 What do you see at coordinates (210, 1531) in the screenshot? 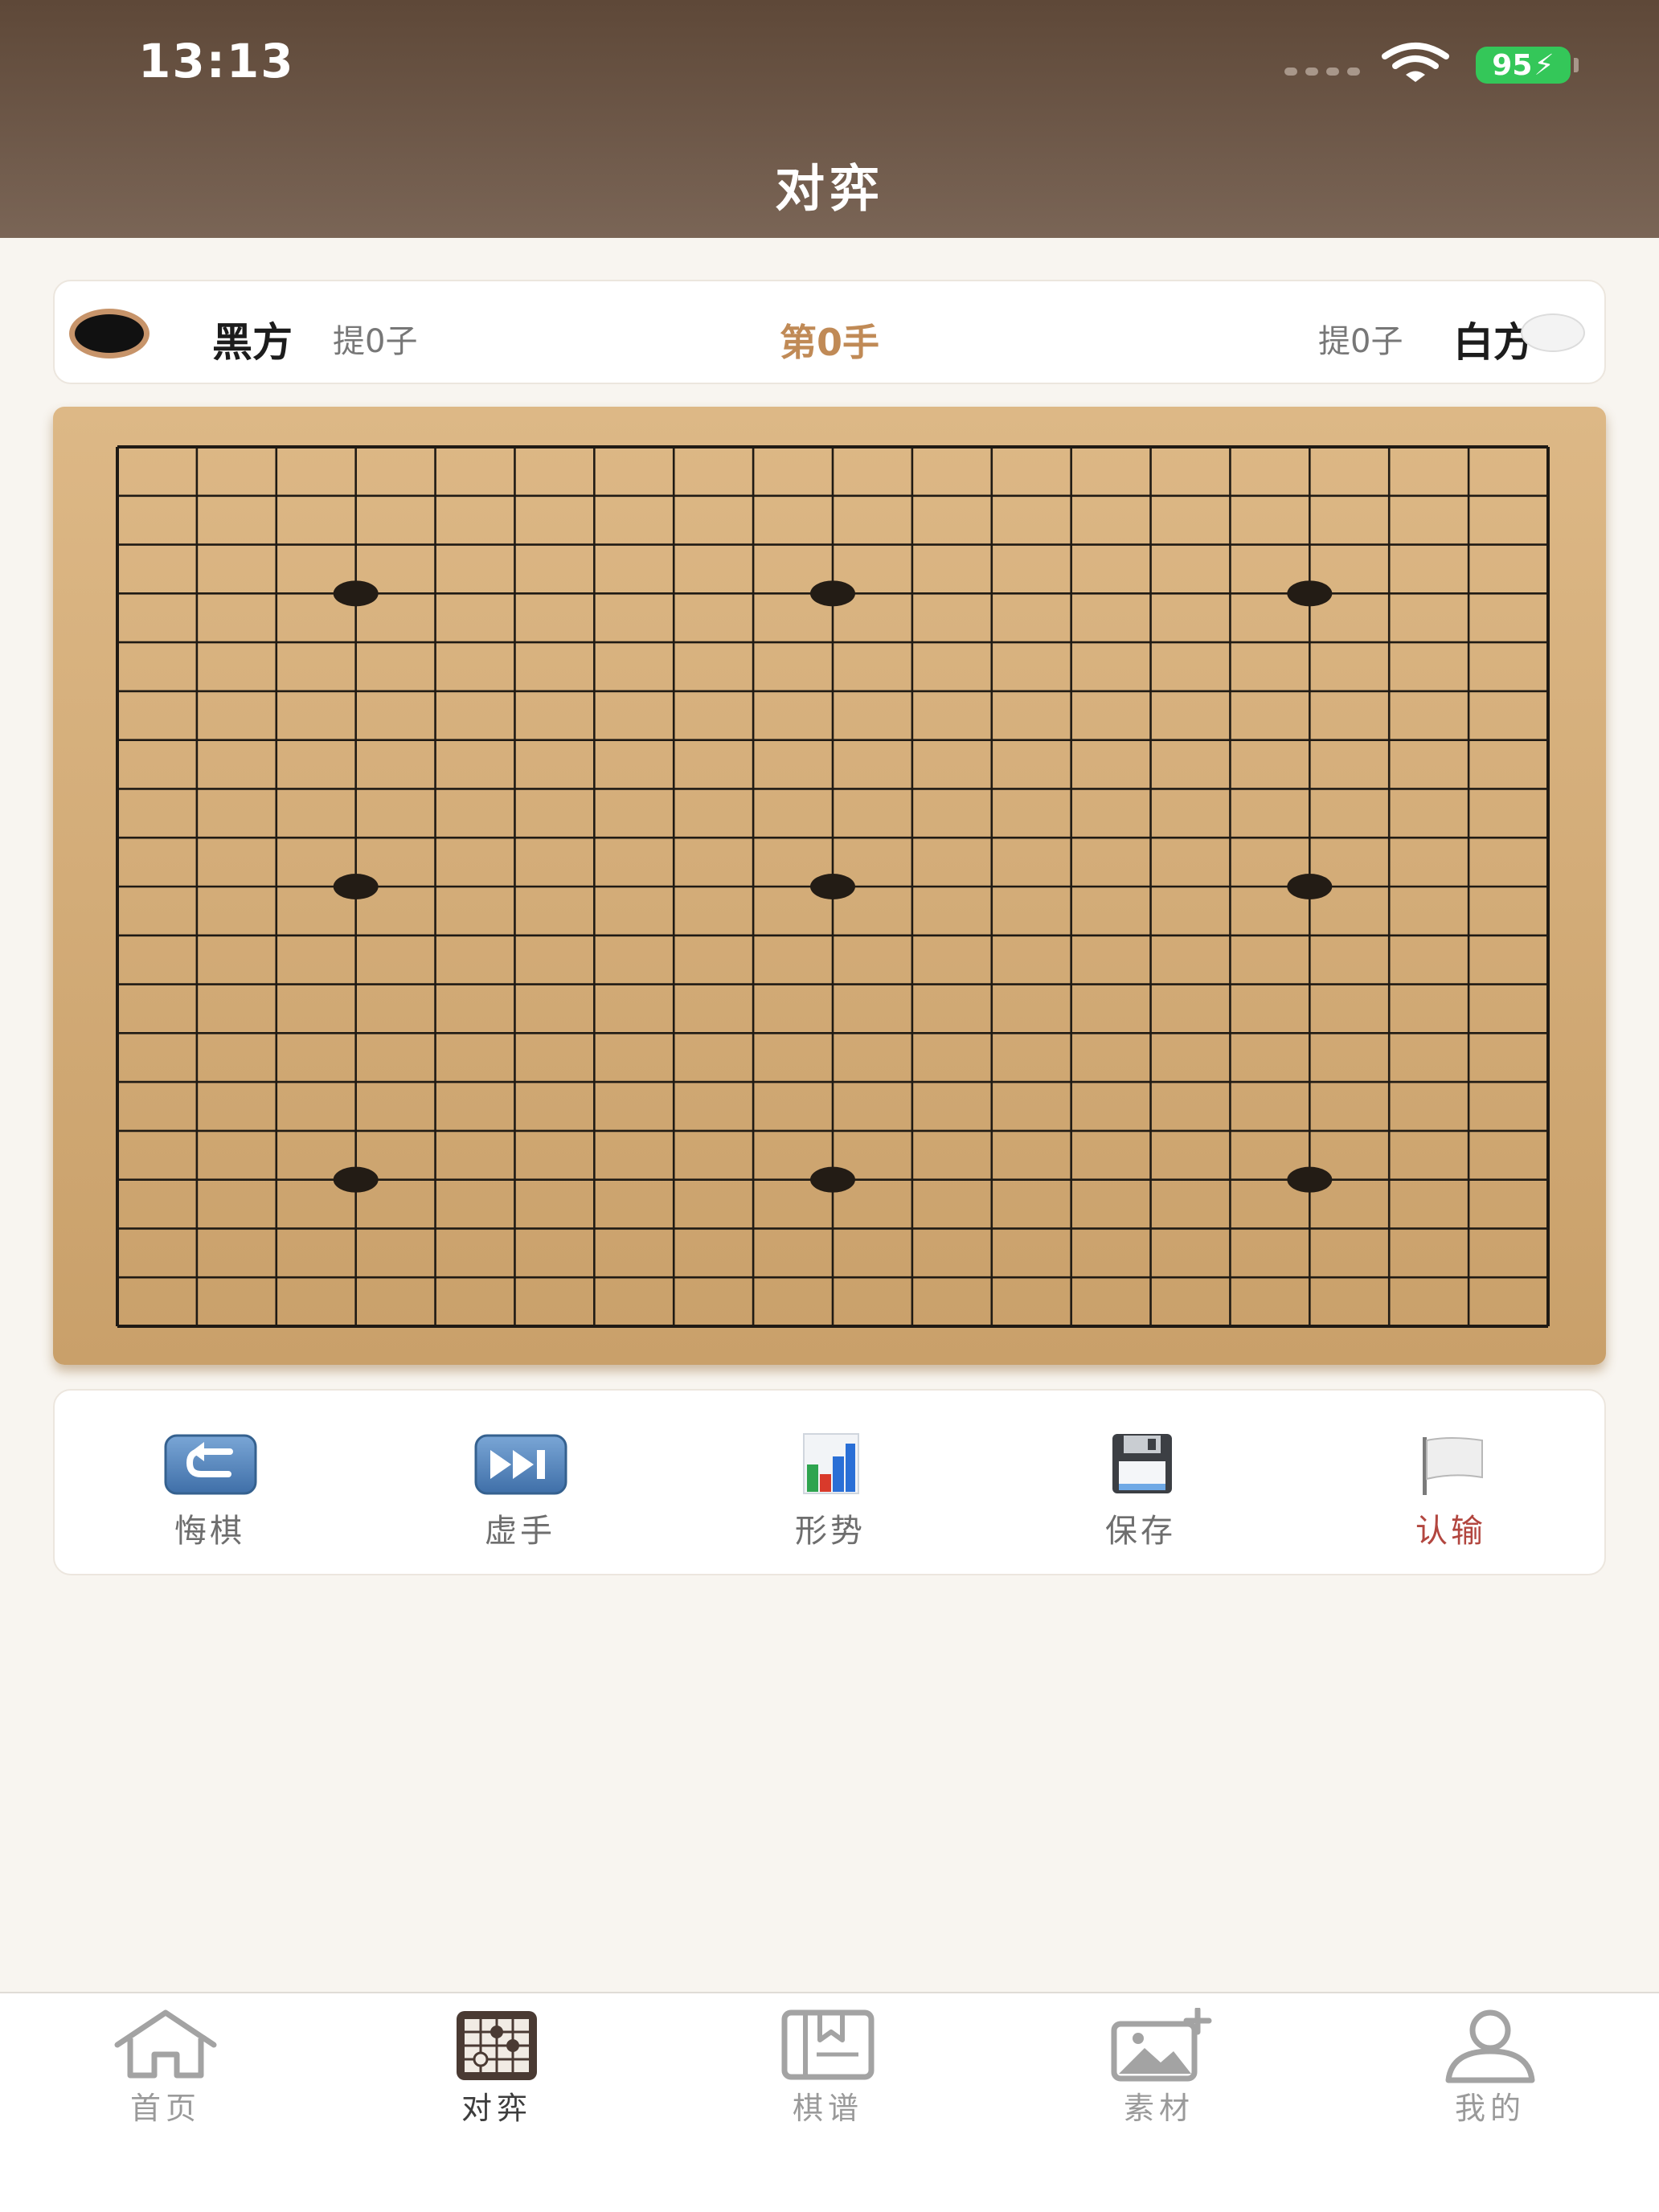
I see `undo-label: 悔棋` at bounding box center [210, 1531].